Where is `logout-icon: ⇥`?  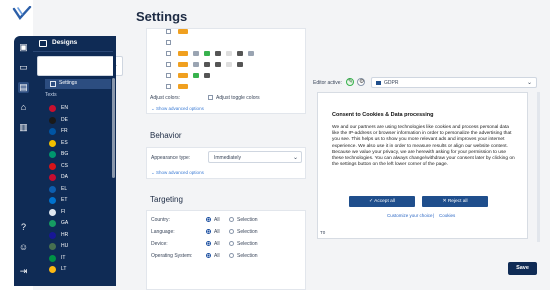
logout-icon: ⇥ is located at coordinates (23, 271).